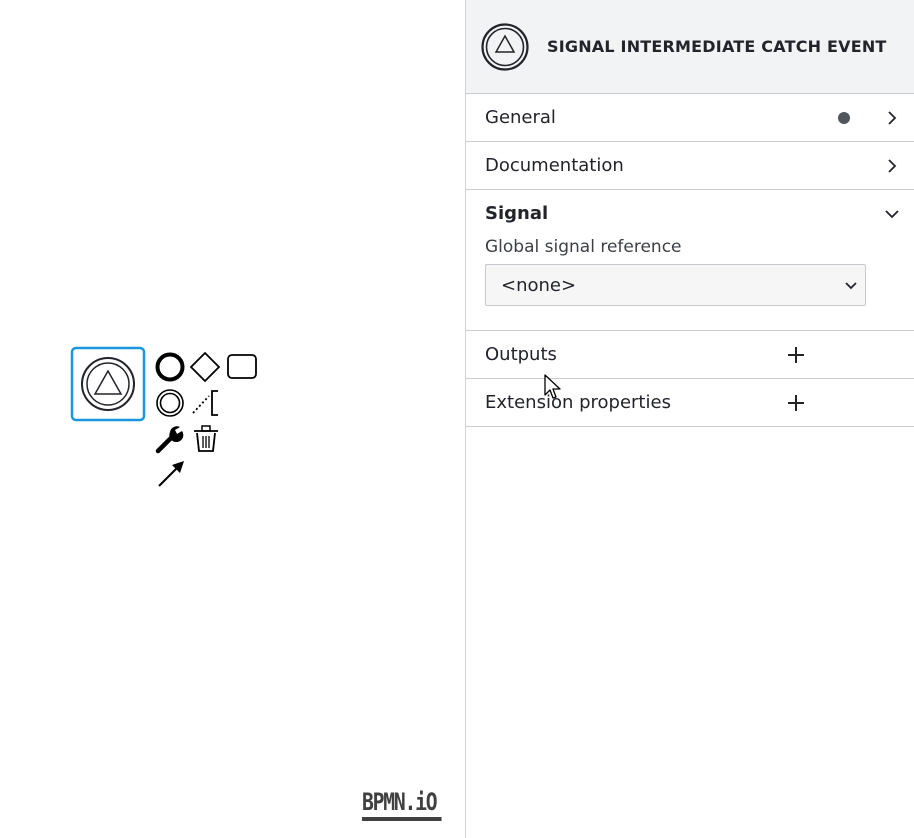  I want to click on group-header-general: General, so click(690, 117).